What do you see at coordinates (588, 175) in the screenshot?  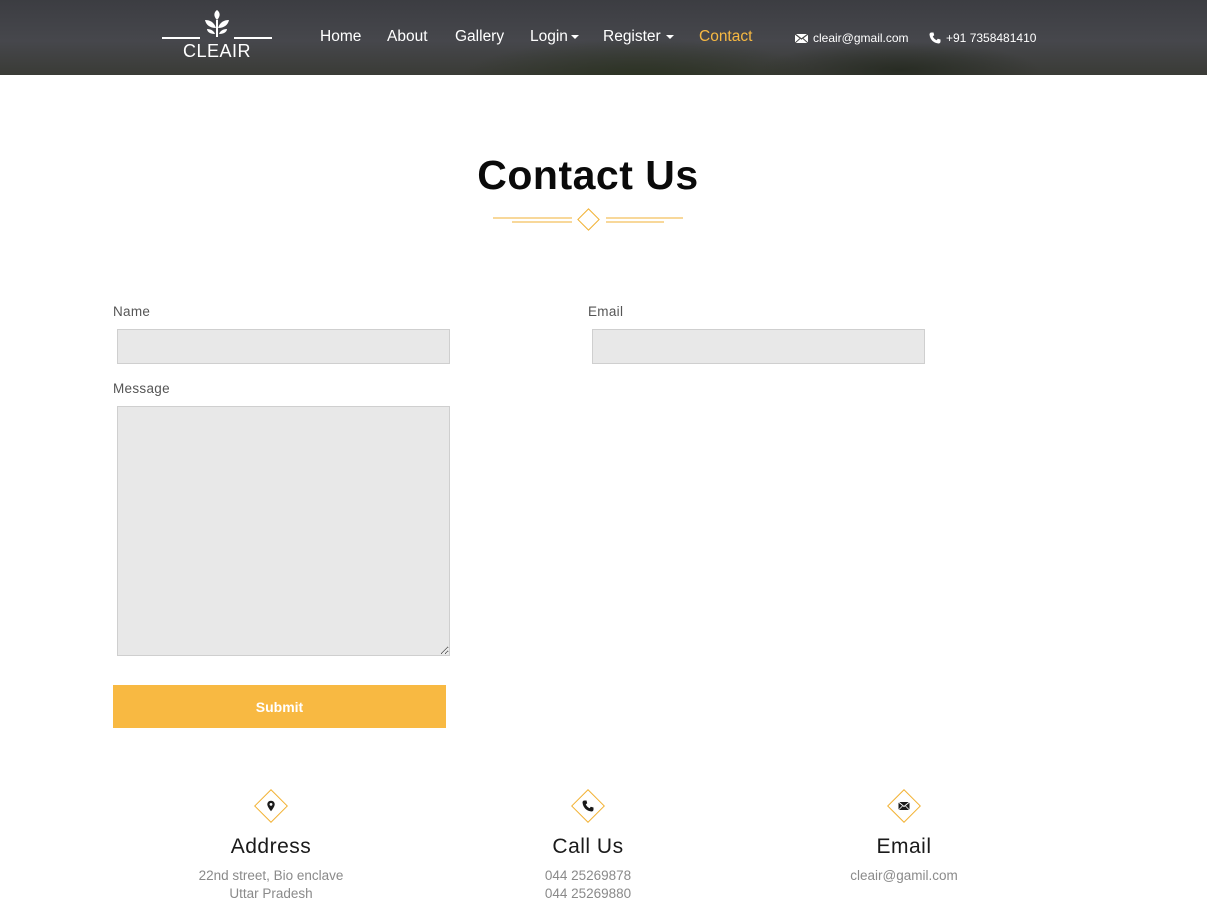 I see `page-title: Contact Us` at bounding box center [588, 175].